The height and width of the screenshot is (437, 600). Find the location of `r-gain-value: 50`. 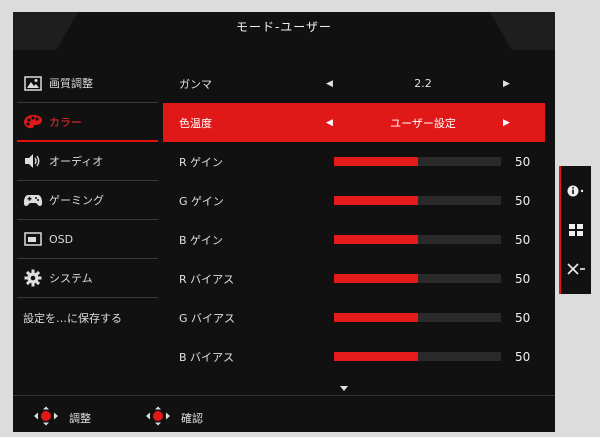

r-gain-value: 50 is located at coordinates (523, 161).